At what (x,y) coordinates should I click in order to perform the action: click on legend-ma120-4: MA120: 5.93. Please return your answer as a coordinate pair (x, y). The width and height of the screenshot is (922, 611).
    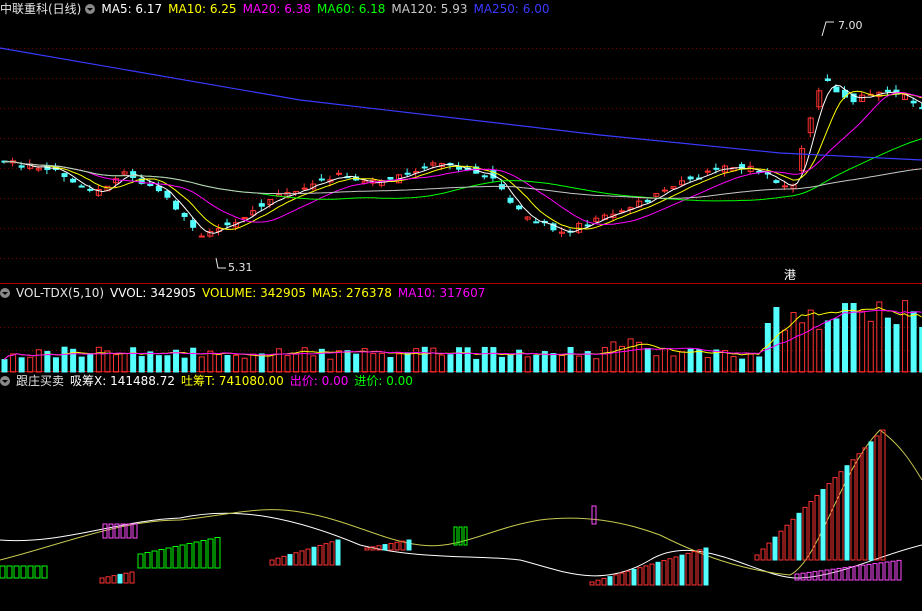
    Looking at the image, I should click on (429, 9).